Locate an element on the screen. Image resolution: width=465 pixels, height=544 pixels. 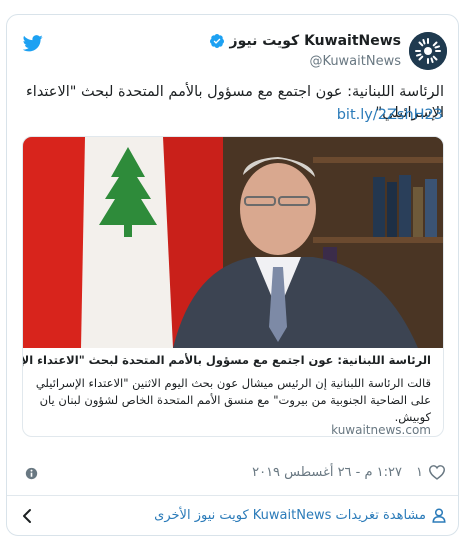
tweet-link: bit.ly/2ZshH23 is located at coordinates (390, 115).